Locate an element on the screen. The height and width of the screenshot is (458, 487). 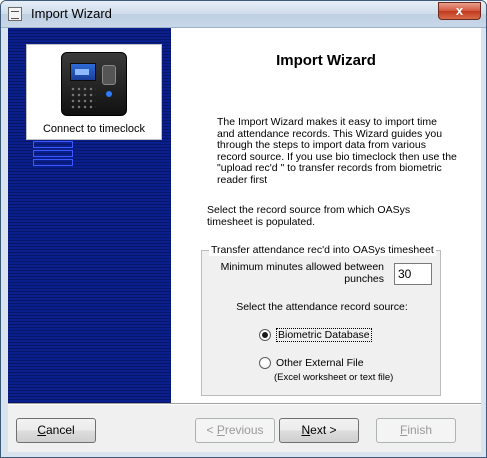
device-screen is located at coordinates (83, 72).